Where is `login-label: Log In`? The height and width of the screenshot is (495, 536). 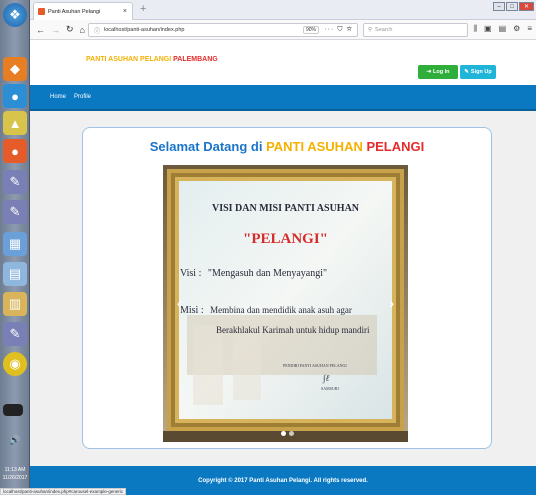 login-label: Log In is located at coordinates (441, 72).